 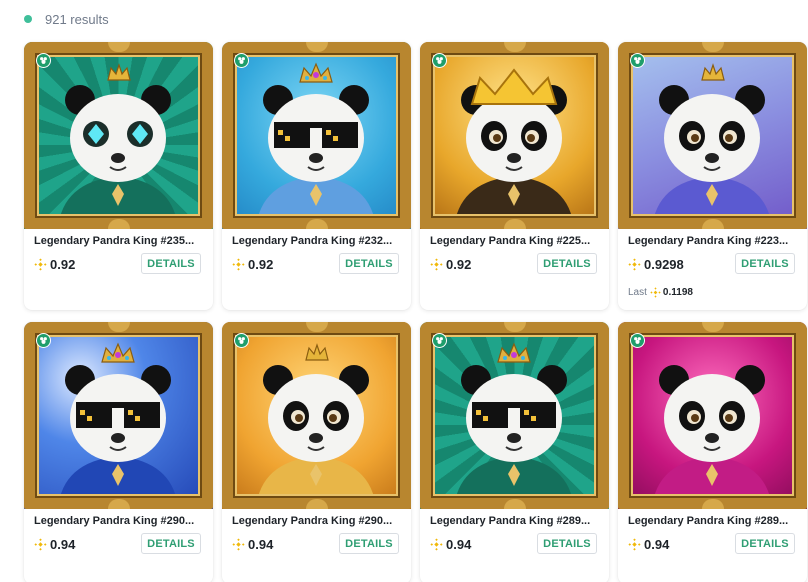 I want to click on nft-card: Legendary Pandra King #232... 0.92 DETAILS, so click(x=316, y=176).